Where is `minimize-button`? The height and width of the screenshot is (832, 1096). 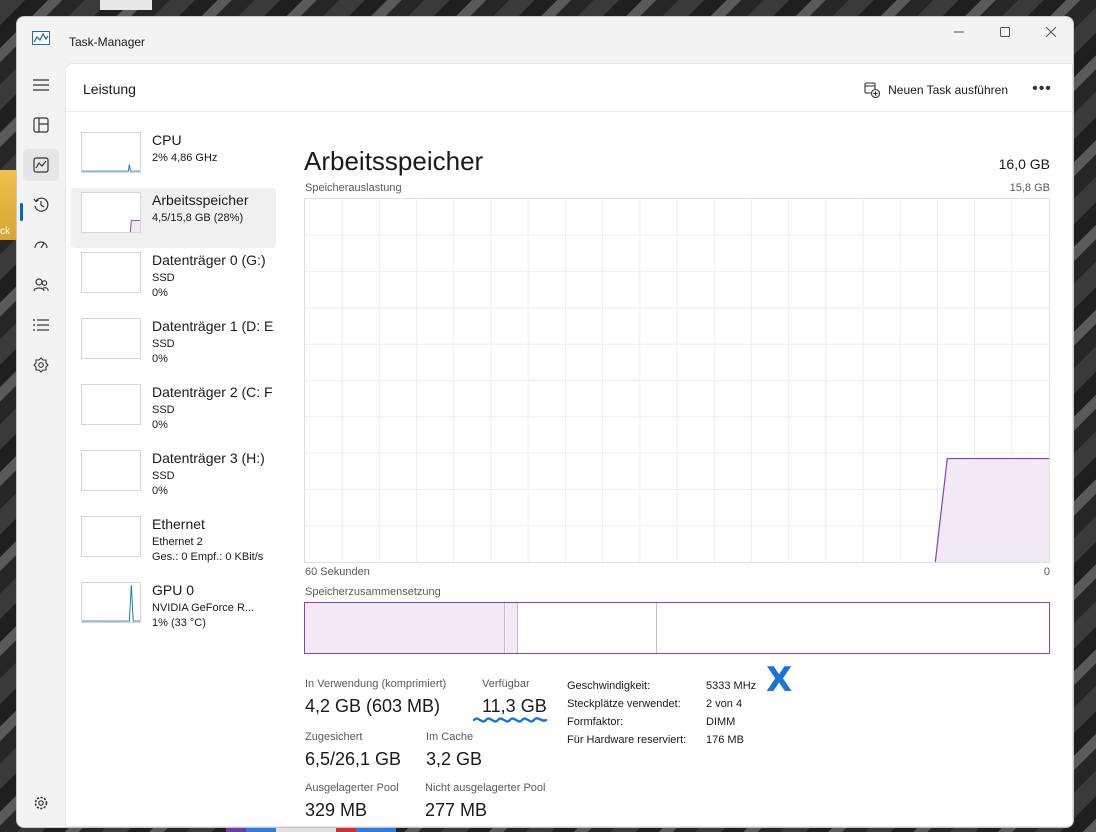
minimize-button is located at coordinates (959, 32).